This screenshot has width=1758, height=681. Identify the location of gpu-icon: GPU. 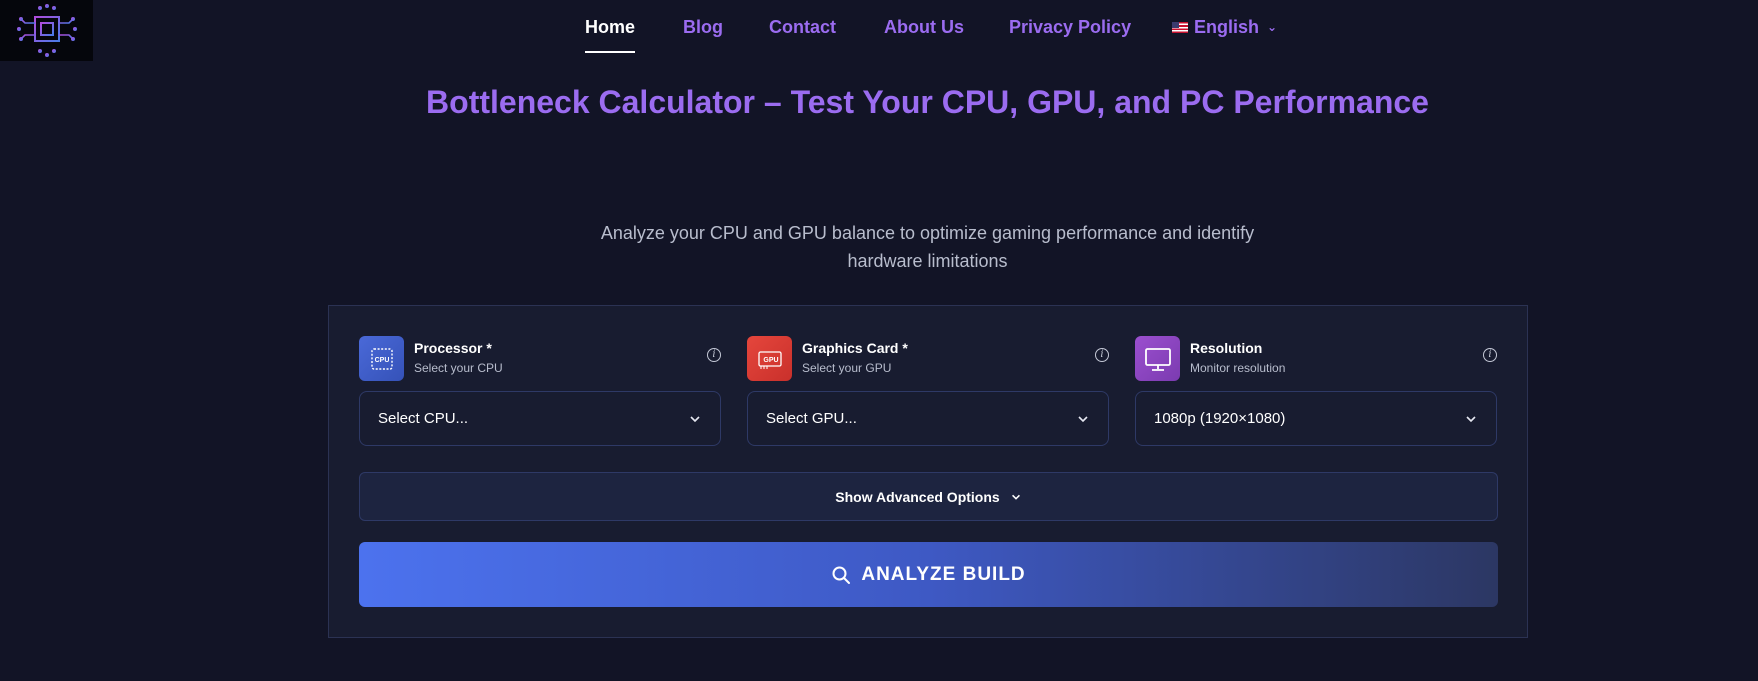
(769, 358).